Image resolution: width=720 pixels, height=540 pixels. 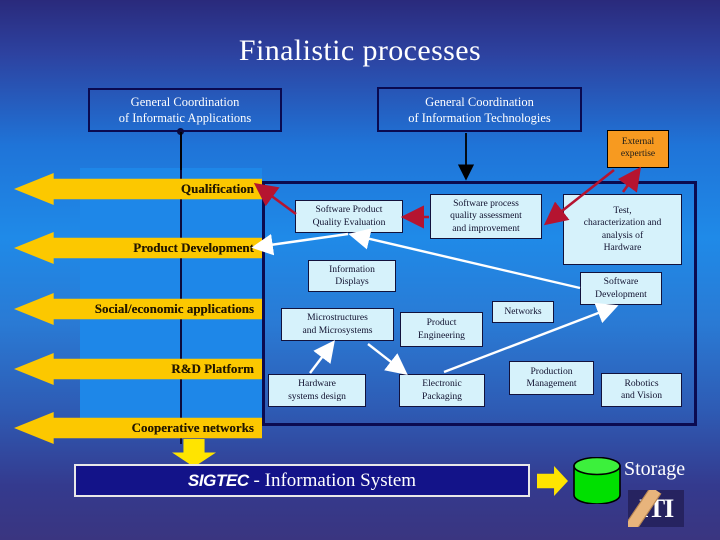 I want to click on info-line2: Displays, so click(x=352, y=281).